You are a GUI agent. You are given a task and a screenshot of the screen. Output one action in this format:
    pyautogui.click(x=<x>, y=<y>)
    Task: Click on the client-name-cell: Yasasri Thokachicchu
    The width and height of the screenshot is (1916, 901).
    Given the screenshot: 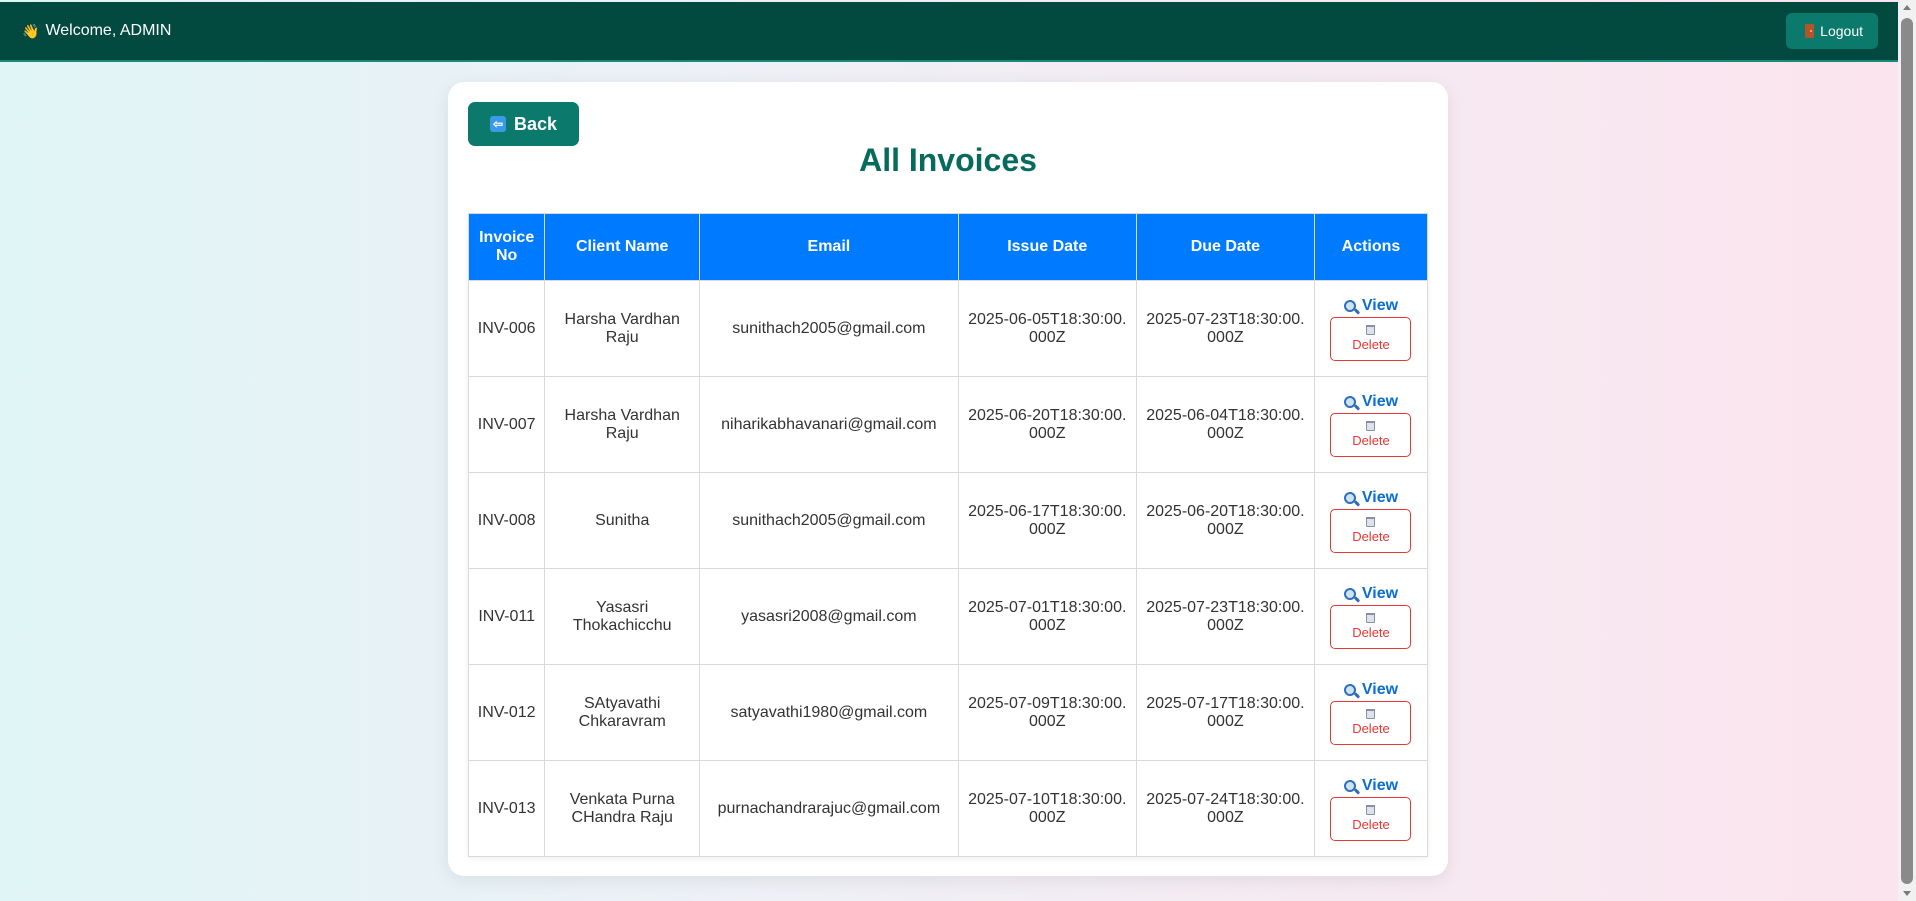 What is the action you would take?
    pyautogui.click(x=622, y=616)
    